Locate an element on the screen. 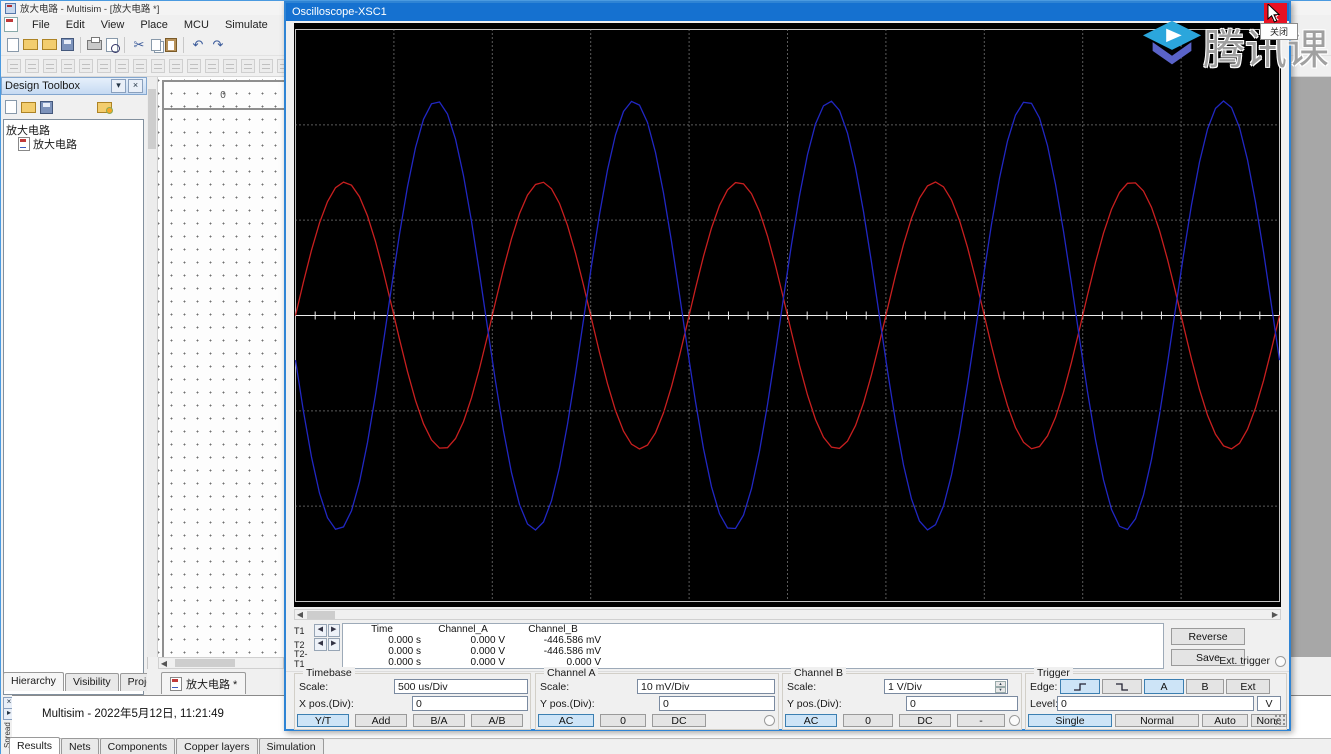 This screenshot has width=1331, height=754. ypos-label: Y pos.(Div): is located at coordinates (814, 703).